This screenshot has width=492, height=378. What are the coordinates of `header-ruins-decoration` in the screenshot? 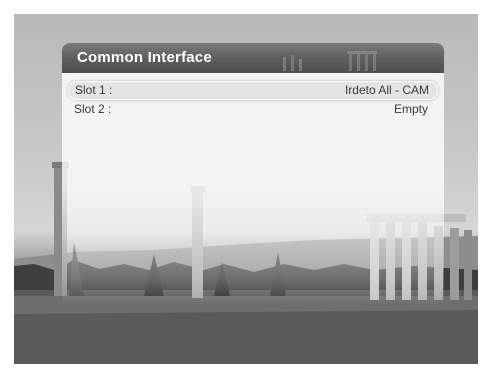 It's located at (330, 61).